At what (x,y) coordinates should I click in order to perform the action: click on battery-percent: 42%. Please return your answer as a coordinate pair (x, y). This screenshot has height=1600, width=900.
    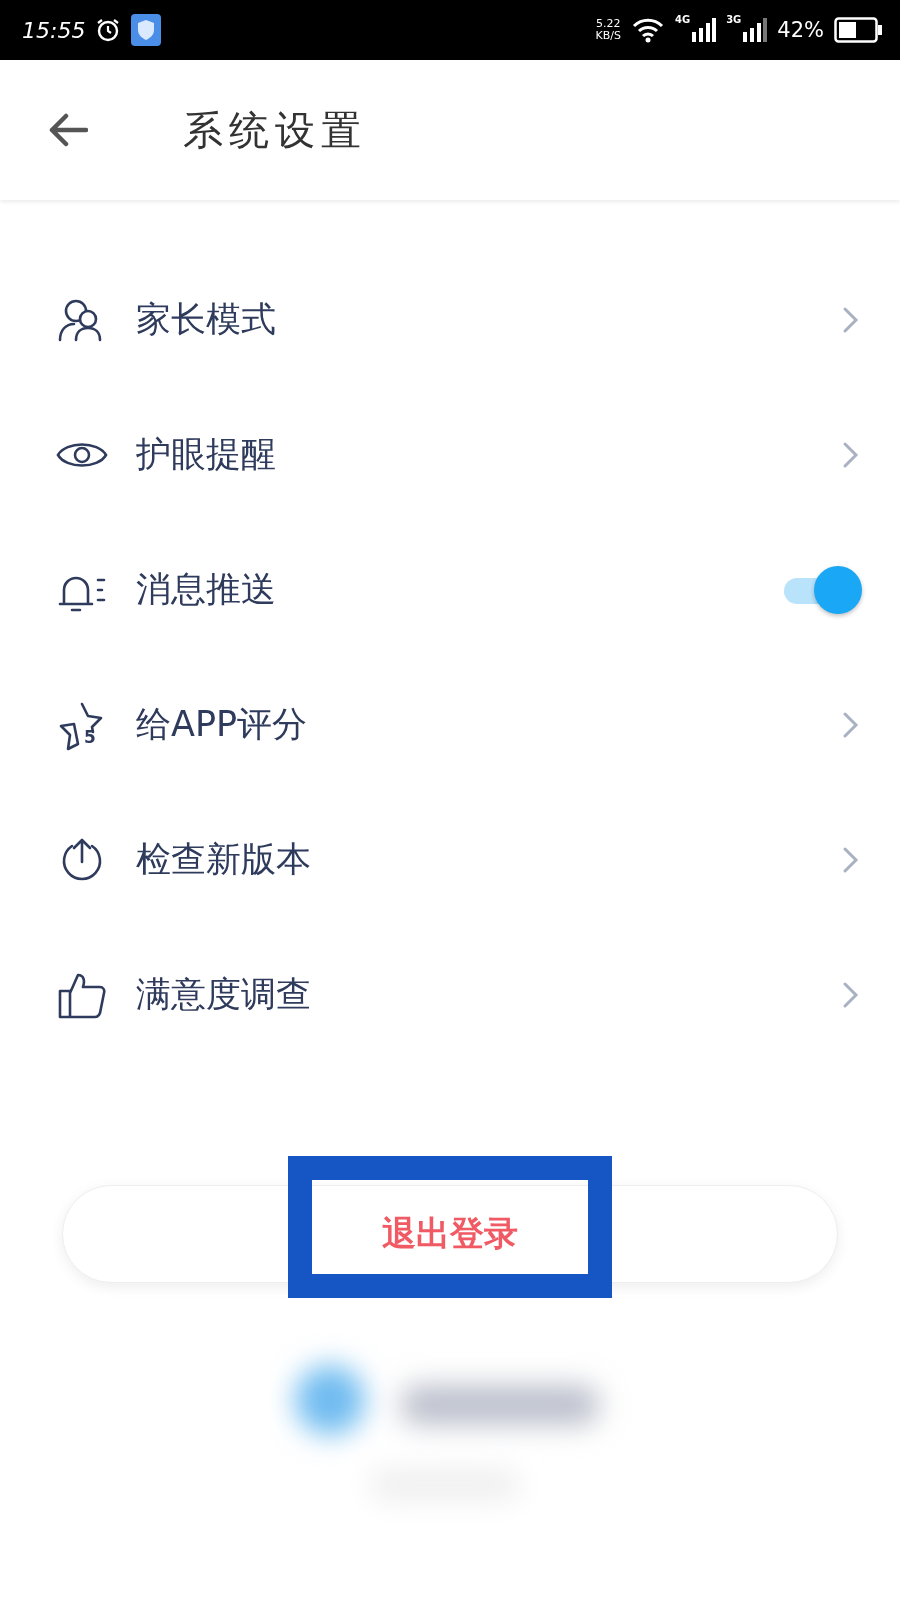
    Looking at the image, I should click on (800, 30).